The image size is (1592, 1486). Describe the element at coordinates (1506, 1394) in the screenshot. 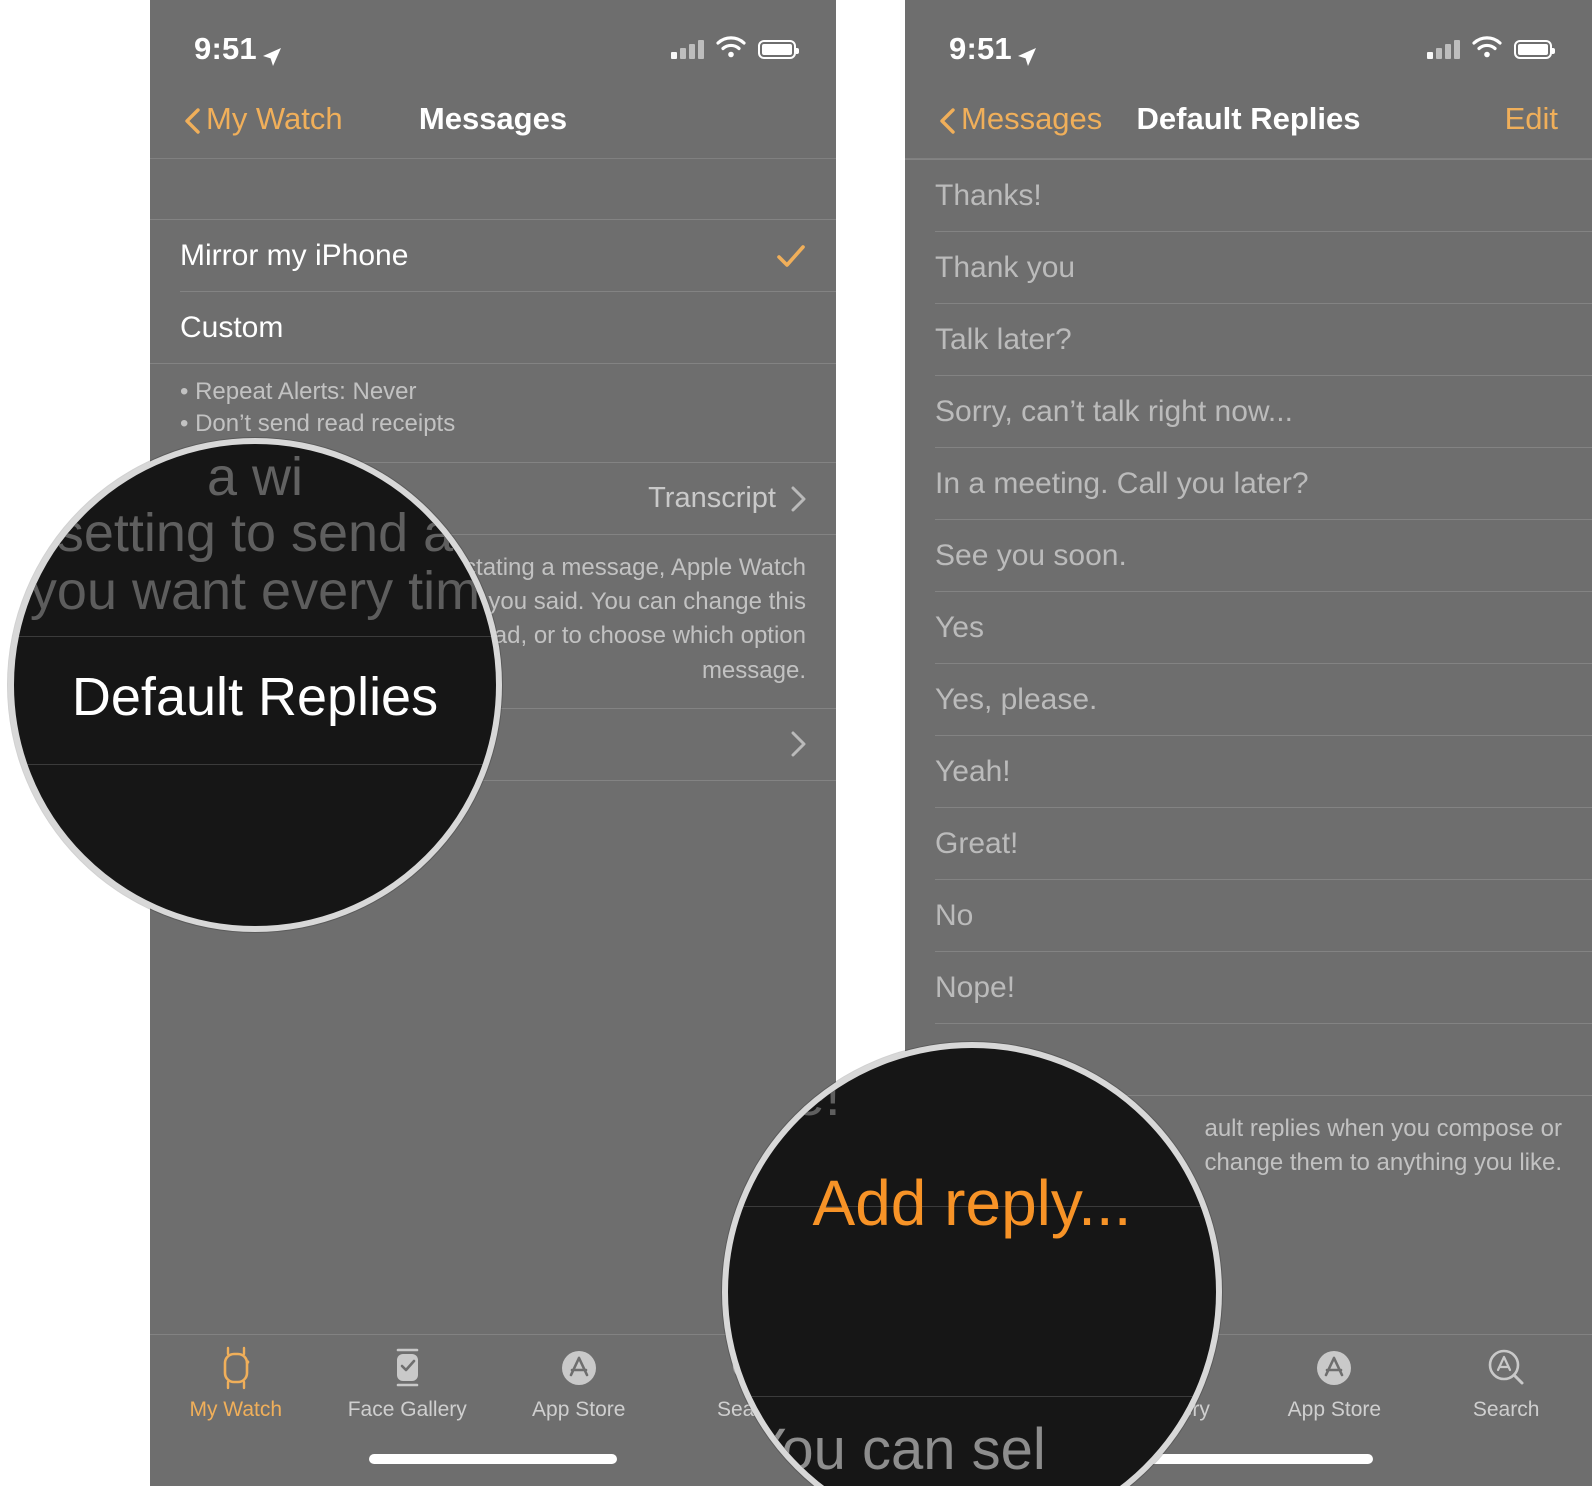

I see `tab-search: Search` at that location.